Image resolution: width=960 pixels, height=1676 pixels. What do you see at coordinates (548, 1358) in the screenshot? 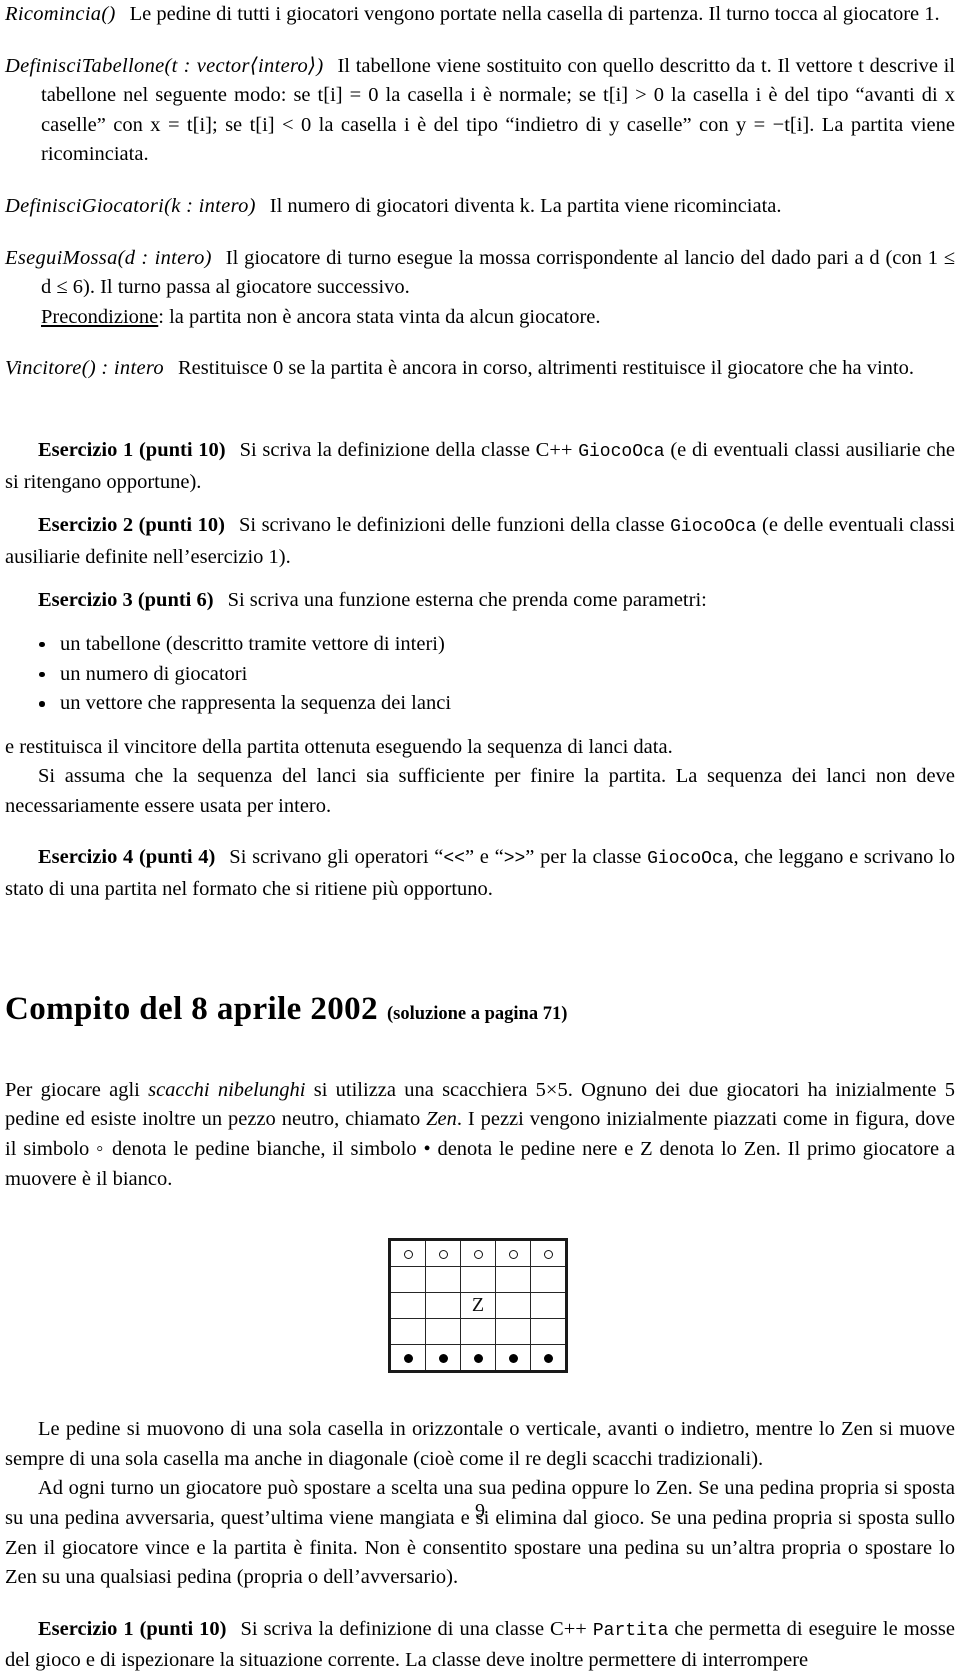
I see `board-cell-r5c5` at bounding box center [548, 1358].